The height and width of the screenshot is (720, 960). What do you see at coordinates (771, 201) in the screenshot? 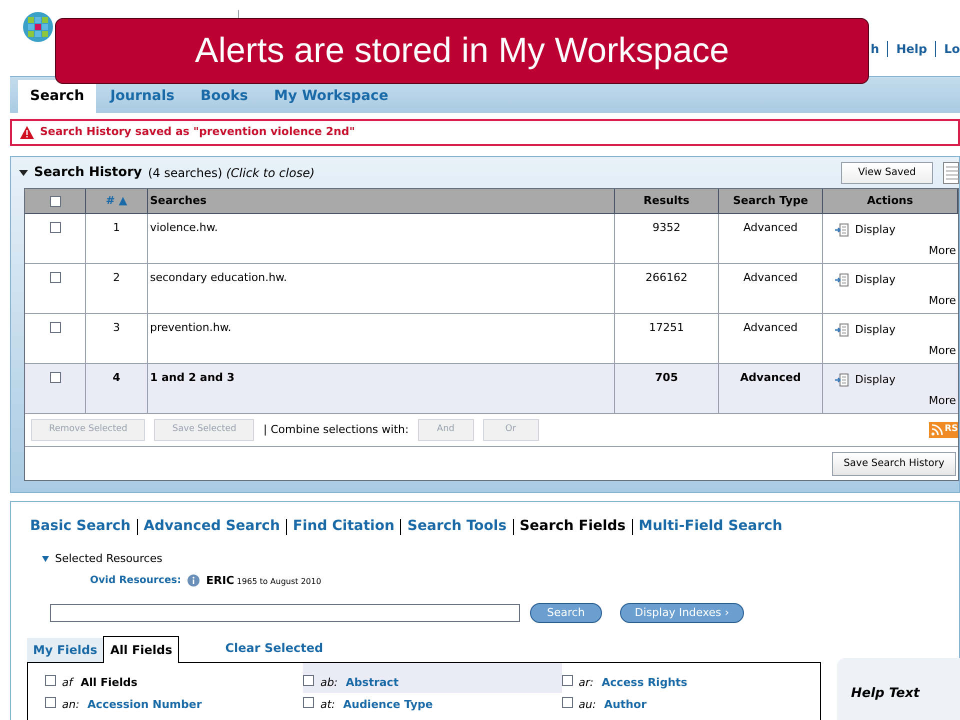
I see `column-header: Search Type` at bounding box center [771, 201].